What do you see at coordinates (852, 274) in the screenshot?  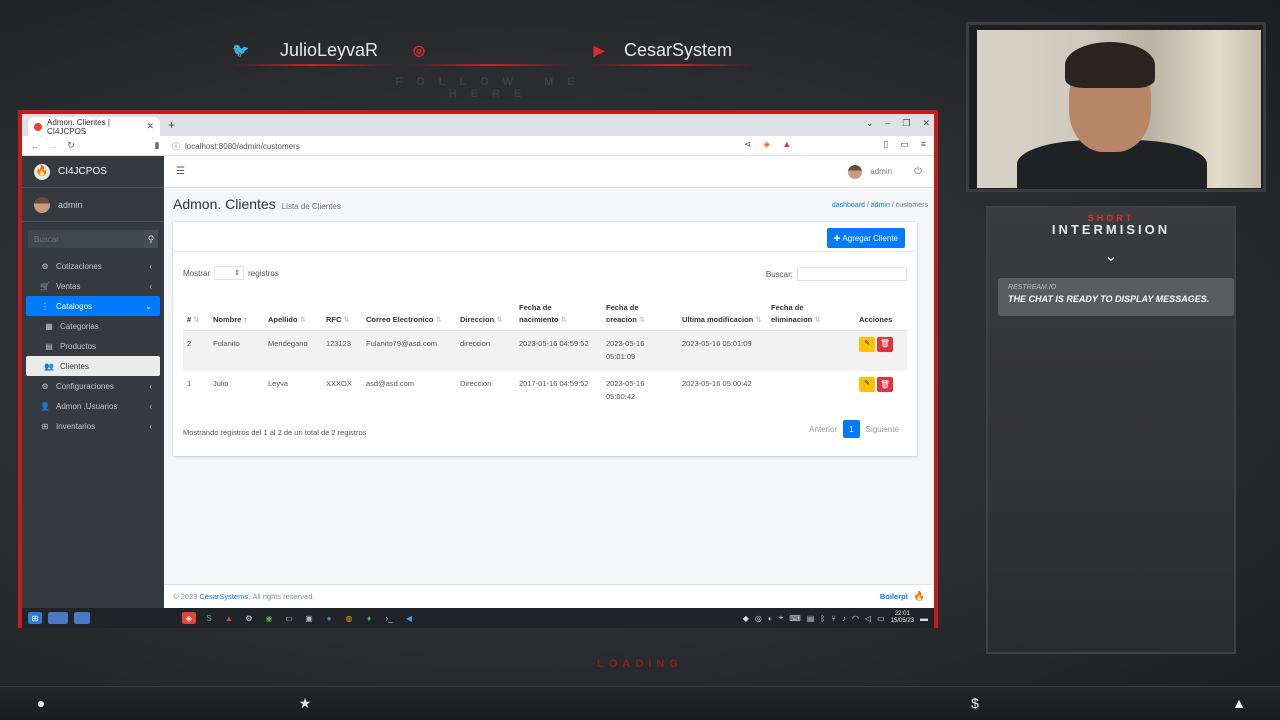 I see `table-search-input` at bounding box center [852, 274].